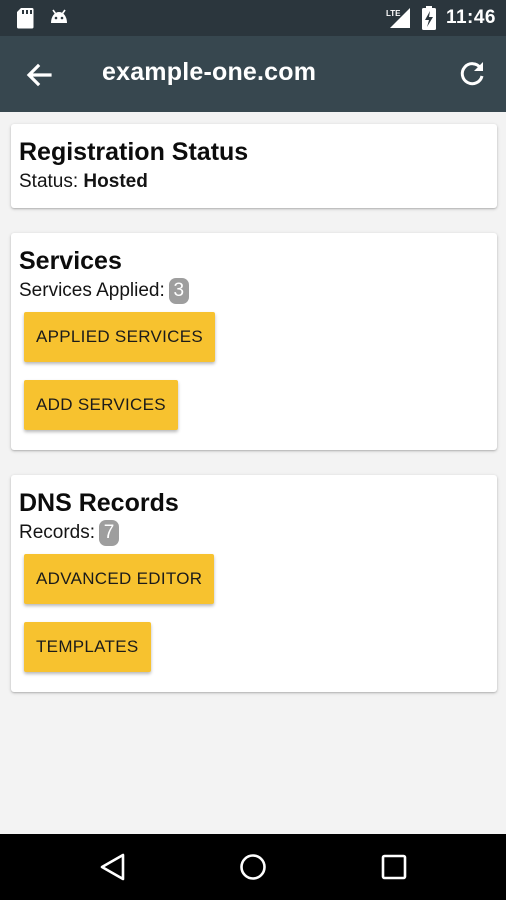 The image size is (506, 900). I want to click on dns-count-badge: 7, so click(109, 533).